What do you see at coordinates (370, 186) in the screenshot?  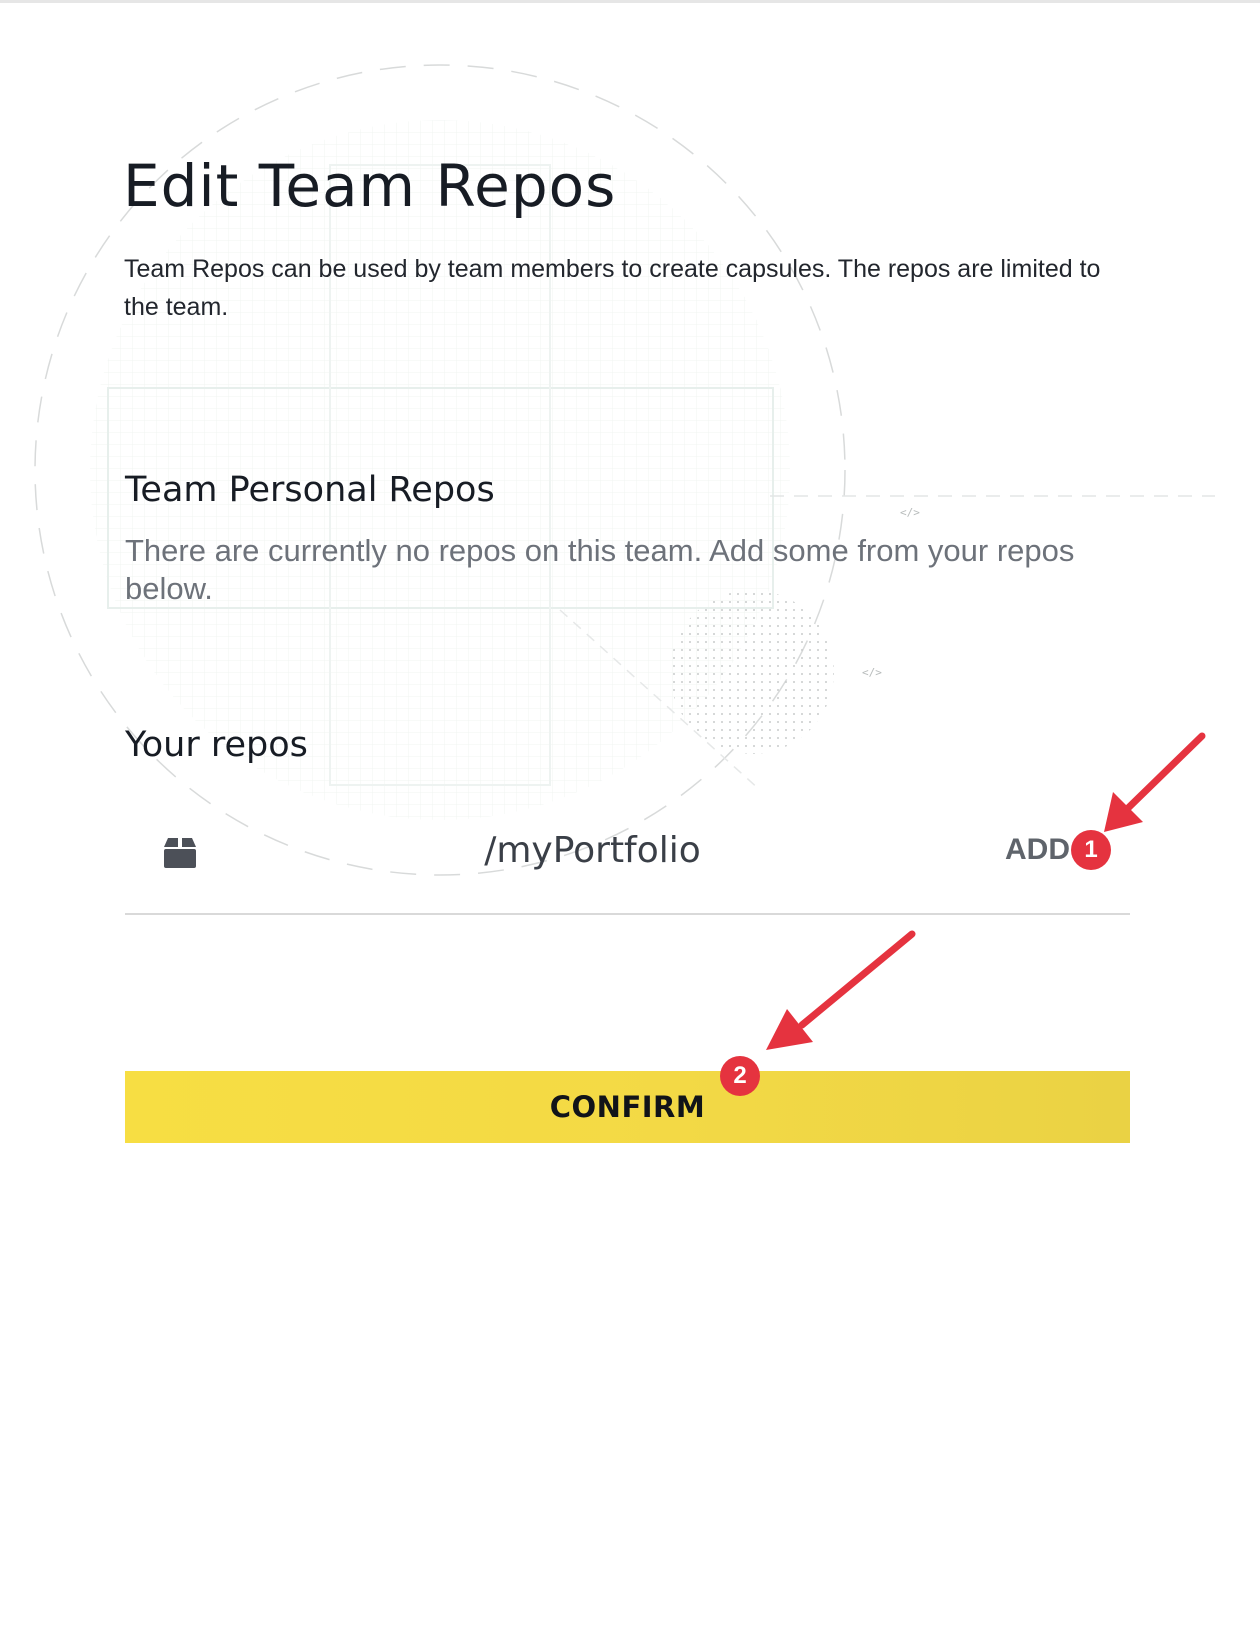 I see `page-title: Edit Team Repos` at bounding box center [370, 186].